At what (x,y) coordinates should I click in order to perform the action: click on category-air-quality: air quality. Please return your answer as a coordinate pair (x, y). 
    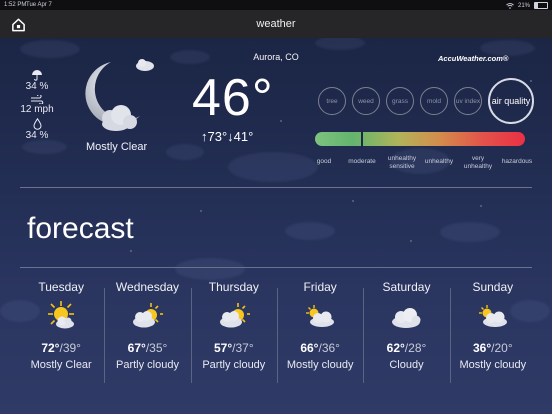
    Looking at the image, I should click on (511, 101).